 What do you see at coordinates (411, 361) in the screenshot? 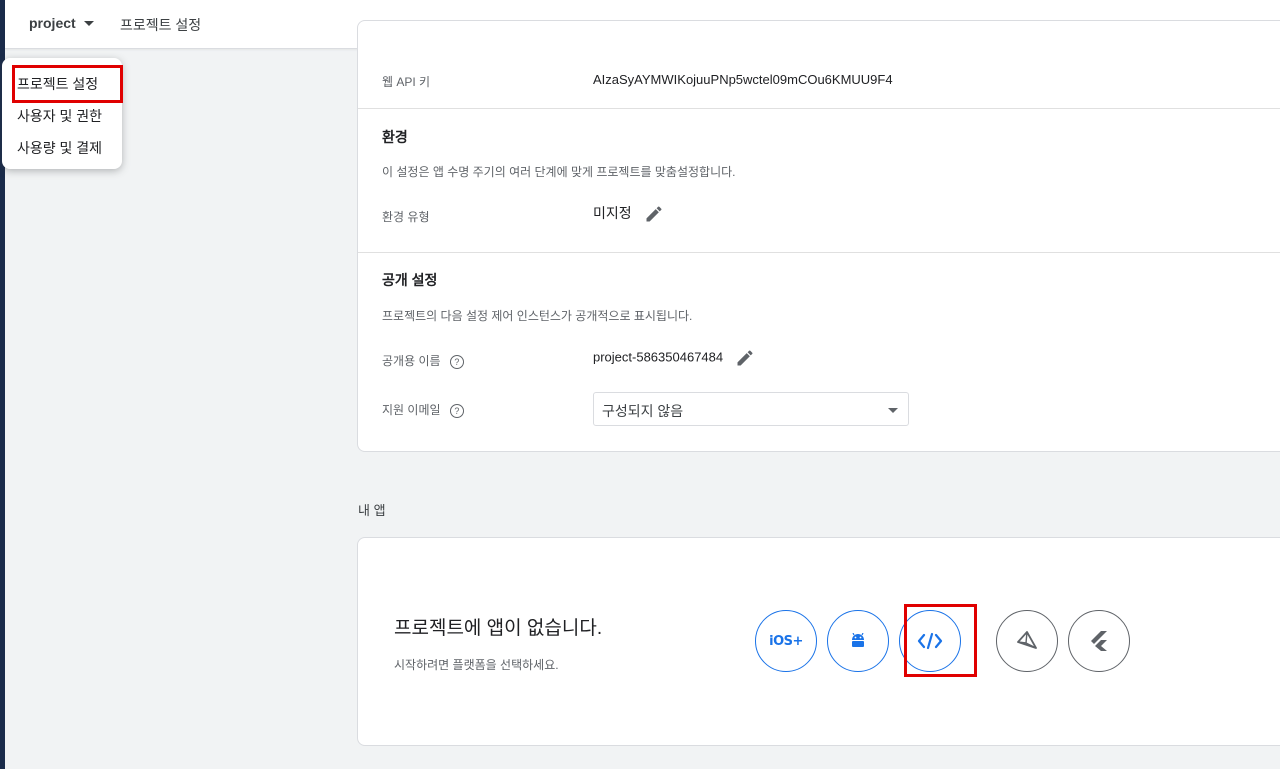
I see `public-name-label: 공개용 이름` at bounding box center [411, 361].